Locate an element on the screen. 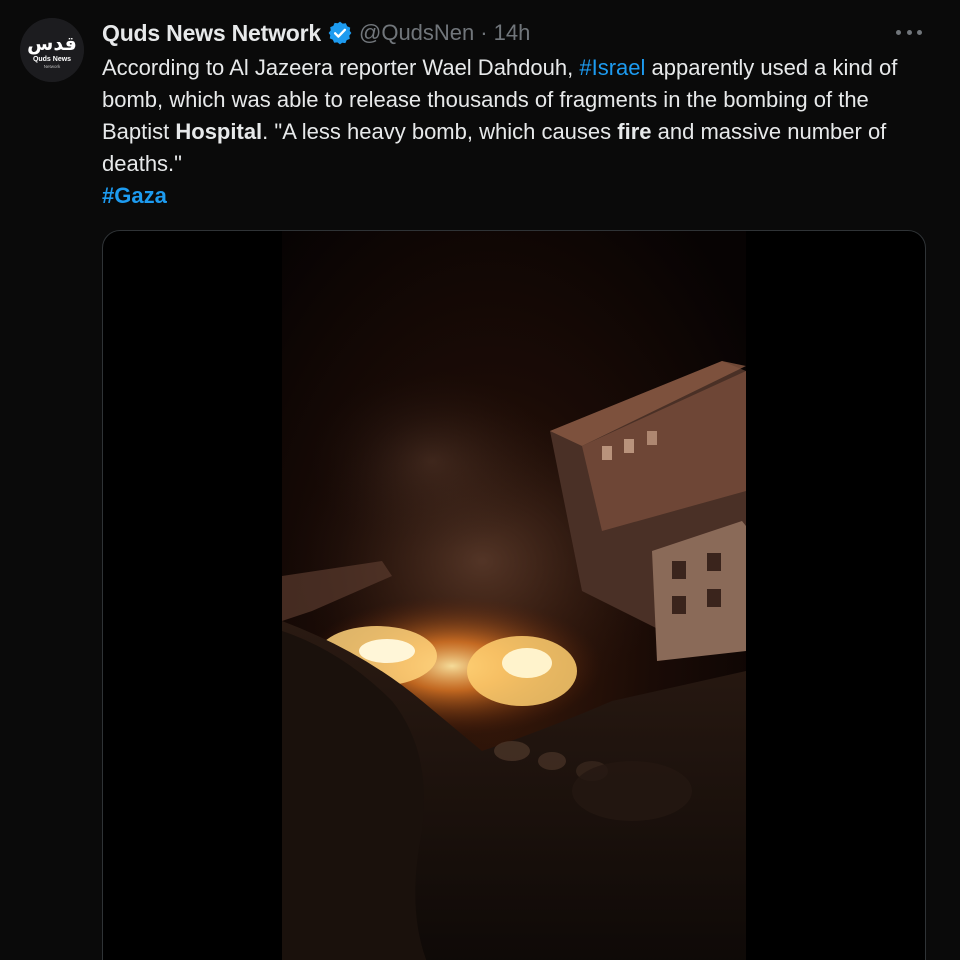 This screenshot has width=960, height=960. tweet-text-part: . "A less heavy bomb, which causes is located at coordinates (440, 131).